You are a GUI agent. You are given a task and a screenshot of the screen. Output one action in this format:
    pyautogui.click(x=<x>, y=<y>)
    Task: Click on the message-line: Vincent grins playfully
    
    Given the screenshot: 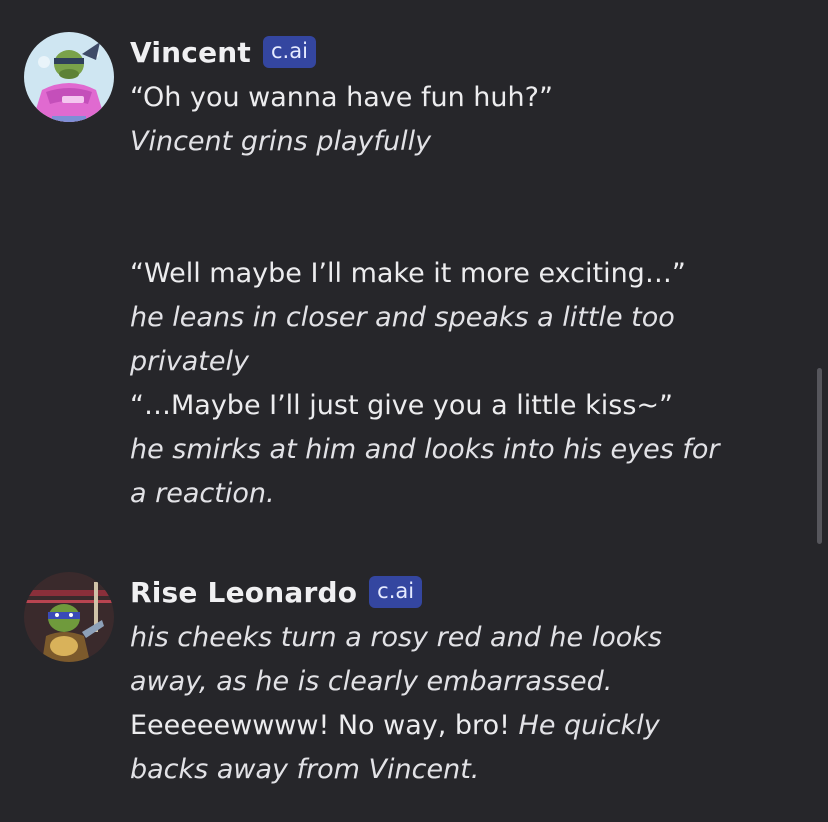 What is the action you would take?
    pyautogui.click(x=281, y=141)
    